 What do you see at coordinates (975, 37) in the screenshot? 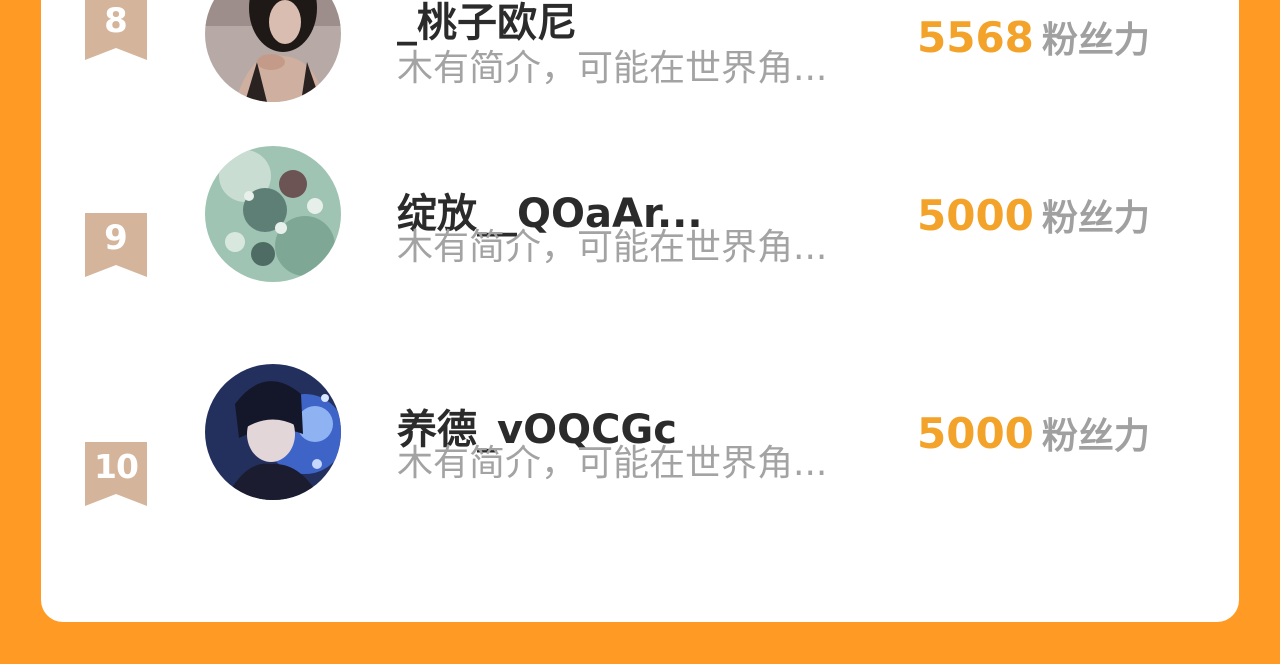
I see `fans-value: 5568` at bounding box center [975, 37].